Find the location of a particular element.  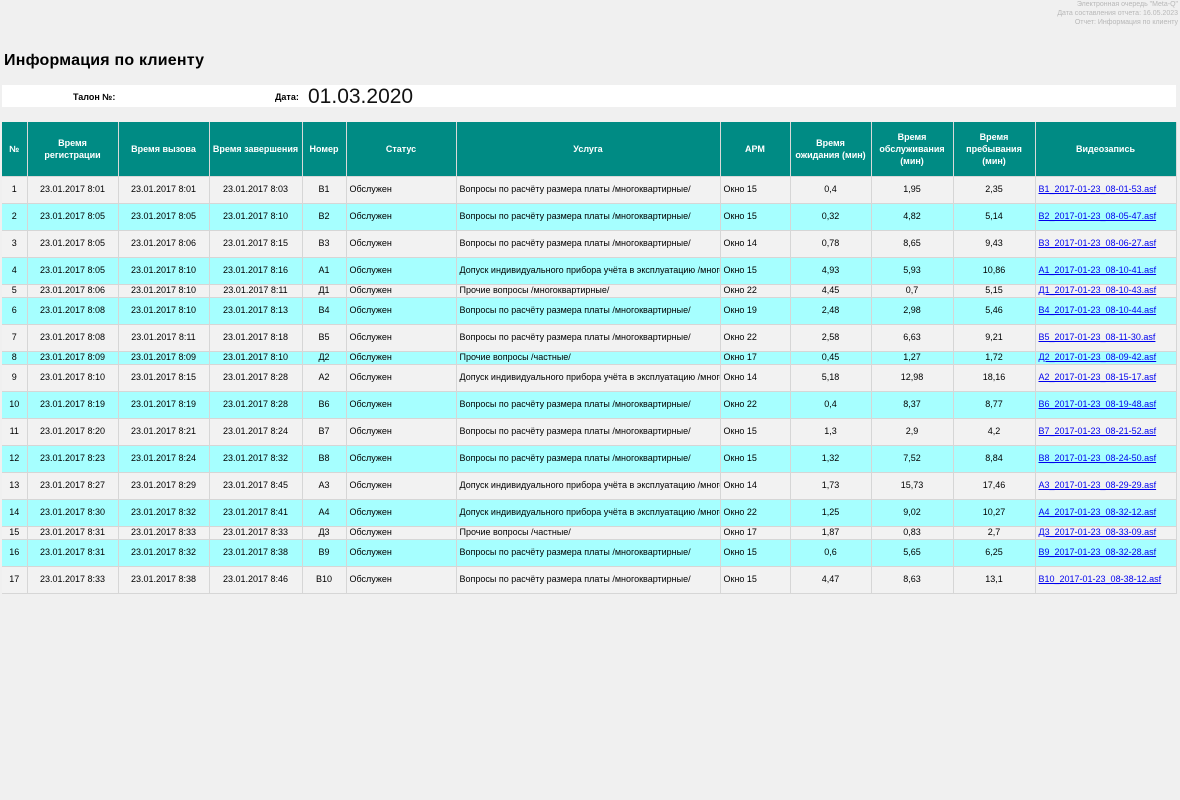

col-header-stay-time: Время пребывания (мин) is located at coordinates (994, 149).